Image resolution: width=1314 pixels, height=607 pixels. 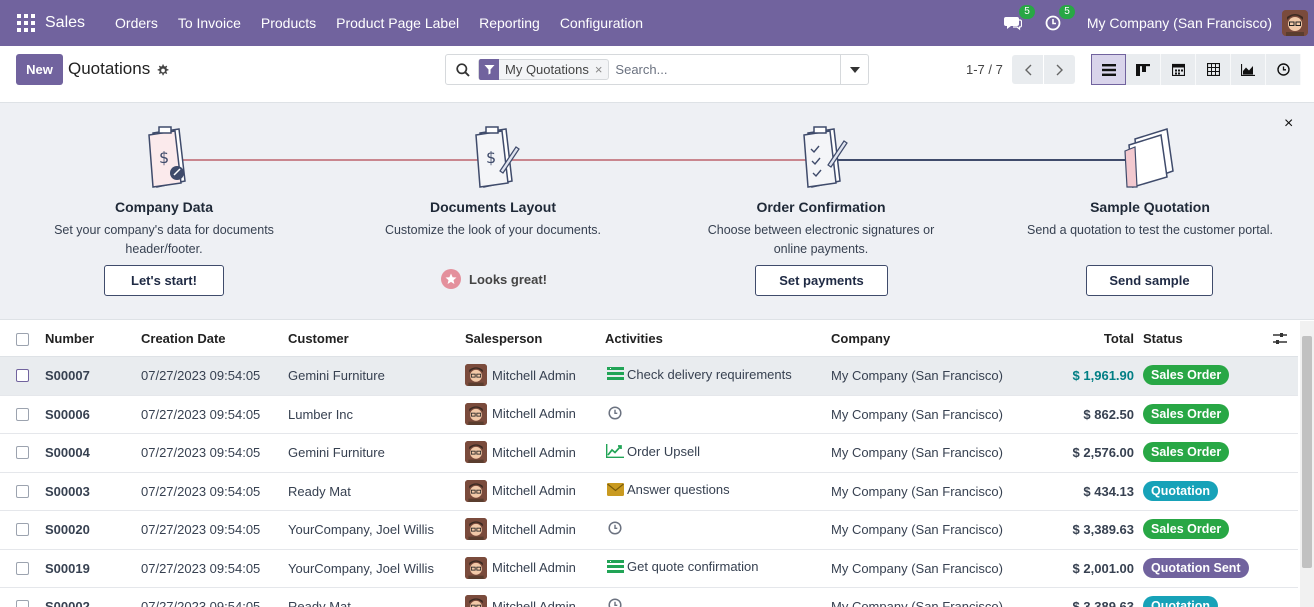 What do you see at coordinates (1186, 452) in the screenshot?
I see `status-badge: Sales Order` at bounding box center [1186, 452].